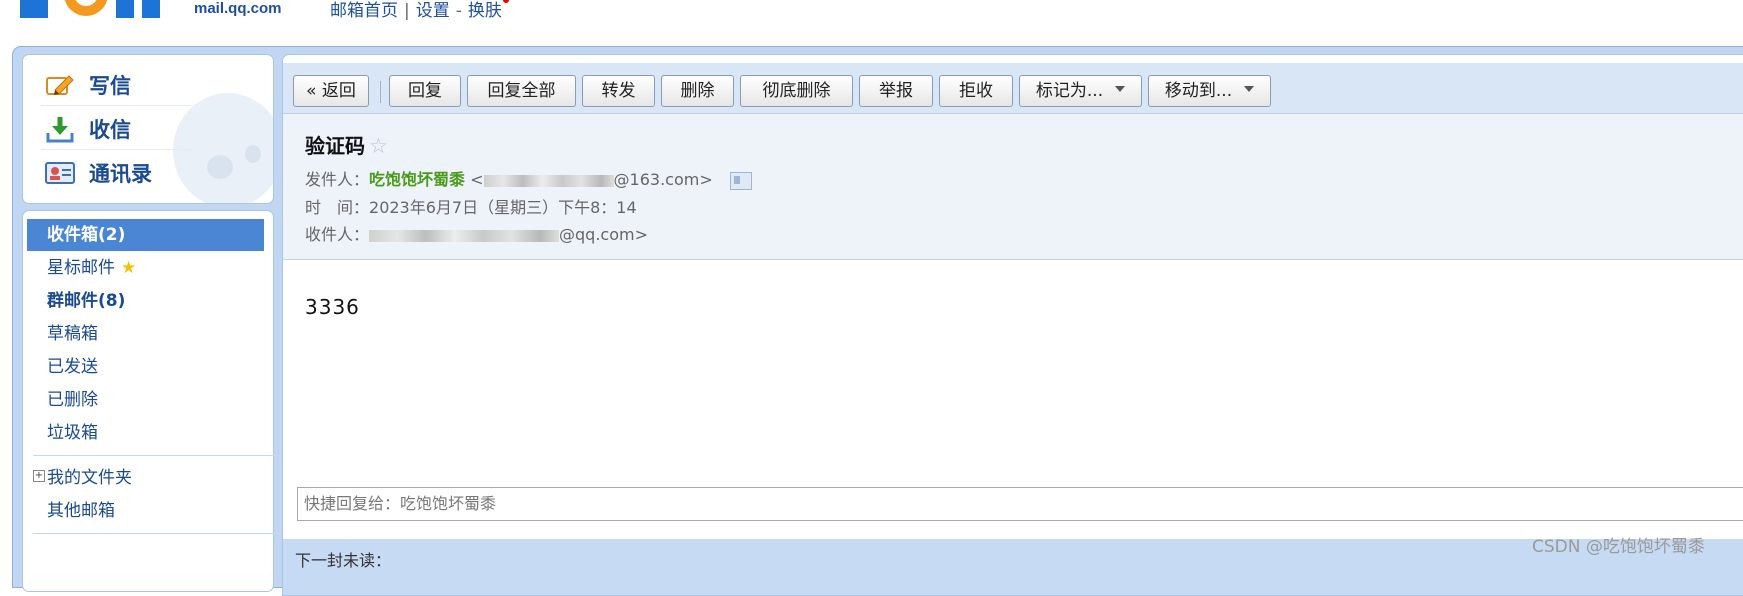 This screenshot has width=1743, height=596. What do you see at coordinates (60, 129) in the screenshot?
I see `inbox-download-icon` at bounding box center [60, 129].